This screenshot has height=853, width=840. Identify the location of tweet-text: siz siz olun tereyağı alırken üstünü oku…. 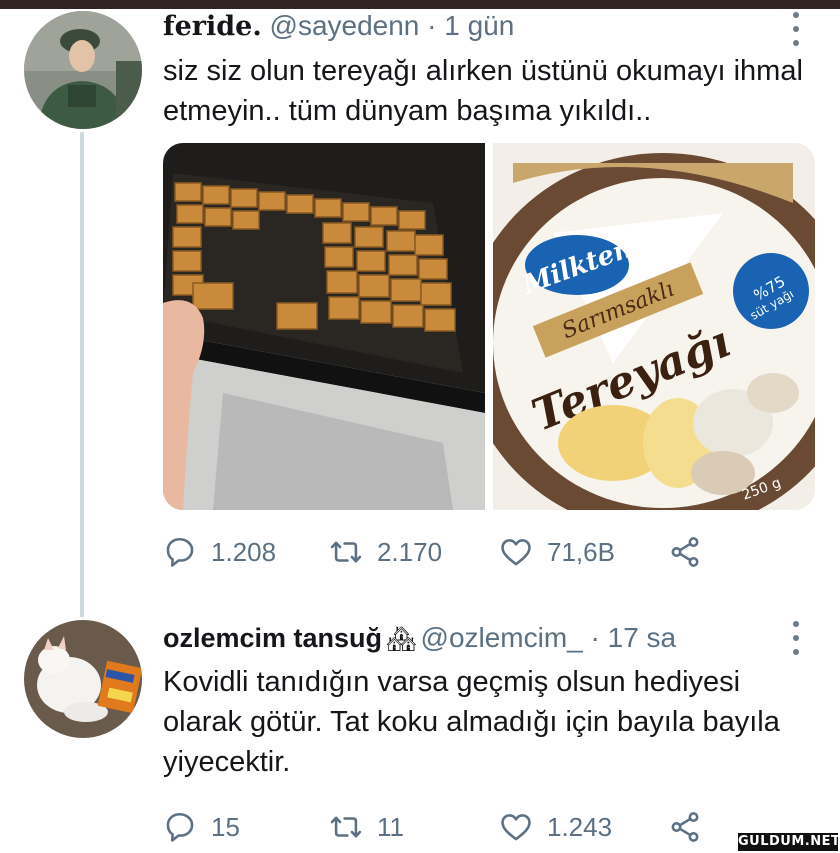
(483, 91).